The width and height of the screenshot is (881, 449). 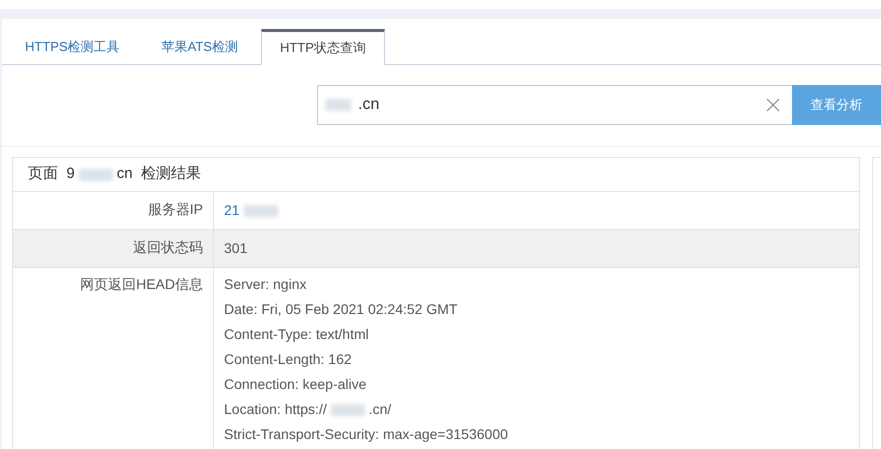 I want to click on field-label: 服务器IP, so click(x=175, y=209).